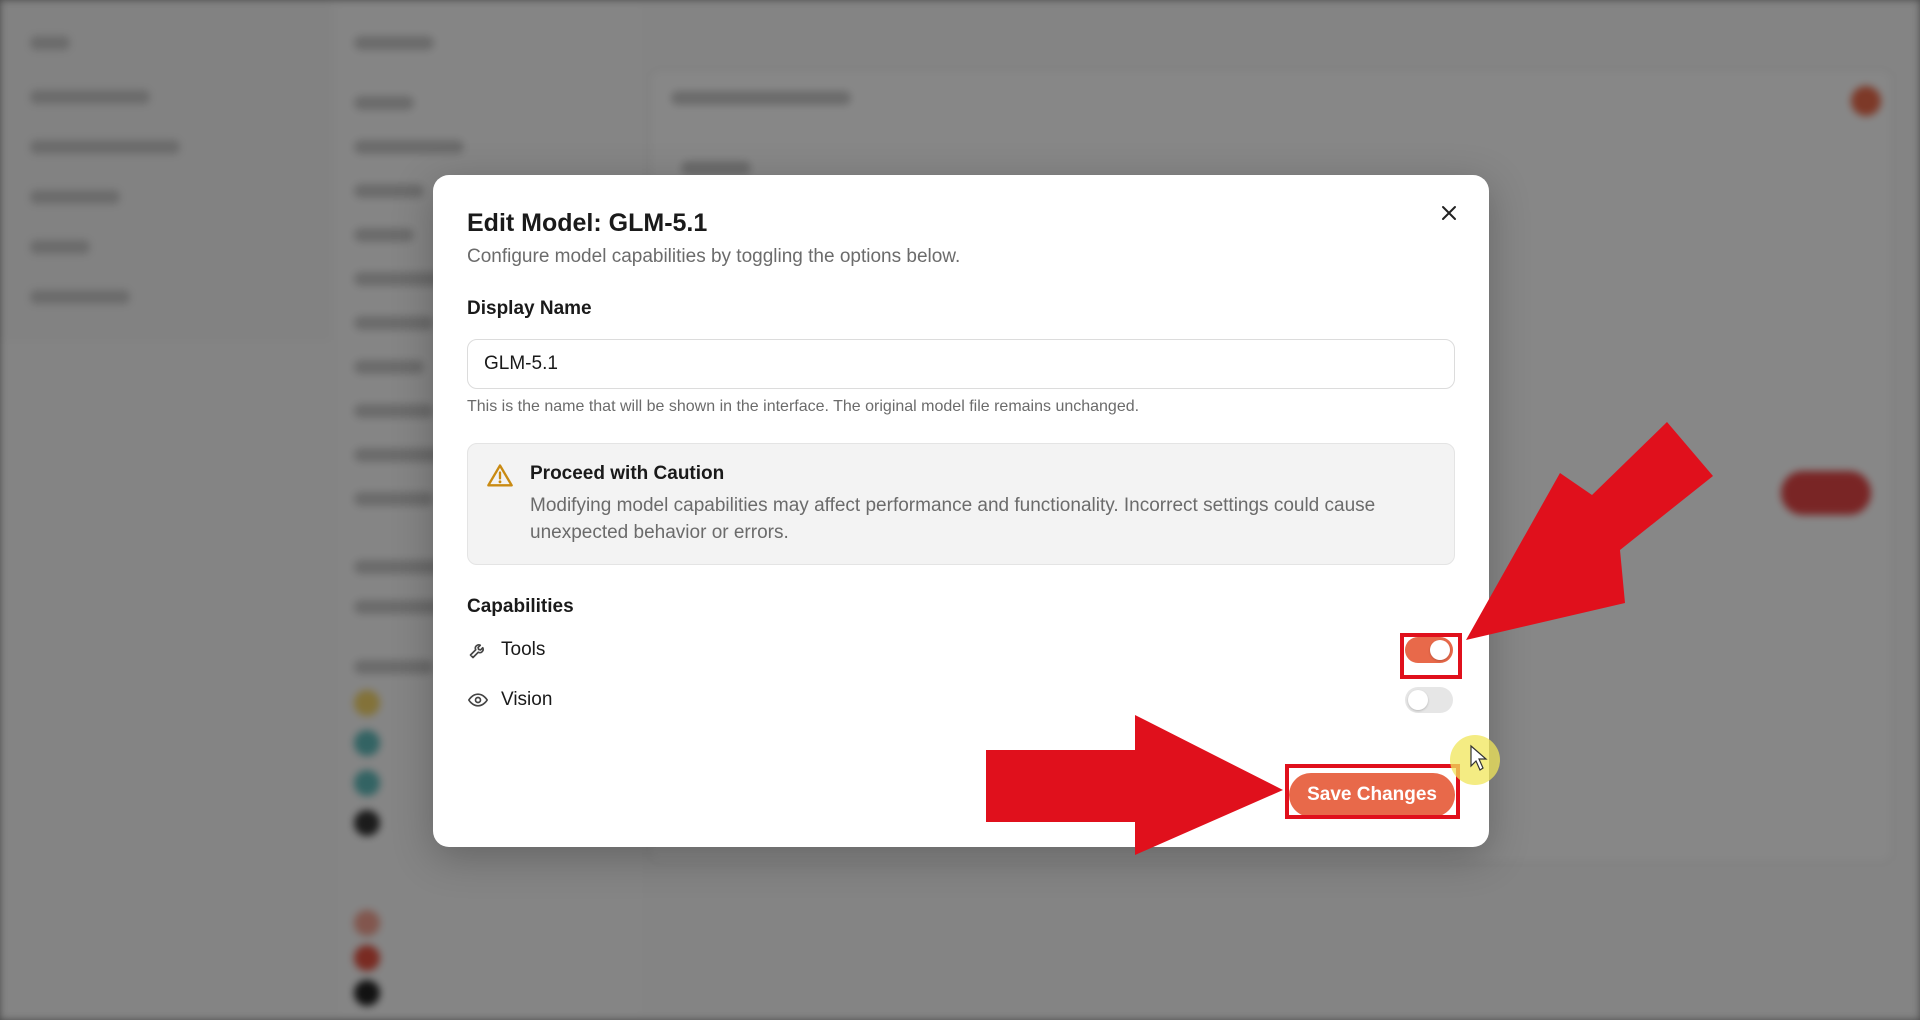  What do you see at coordinates (1479, 757) in the screenshot?
I see `mouse-pointer-icon` at bounding box center [1479, 757].